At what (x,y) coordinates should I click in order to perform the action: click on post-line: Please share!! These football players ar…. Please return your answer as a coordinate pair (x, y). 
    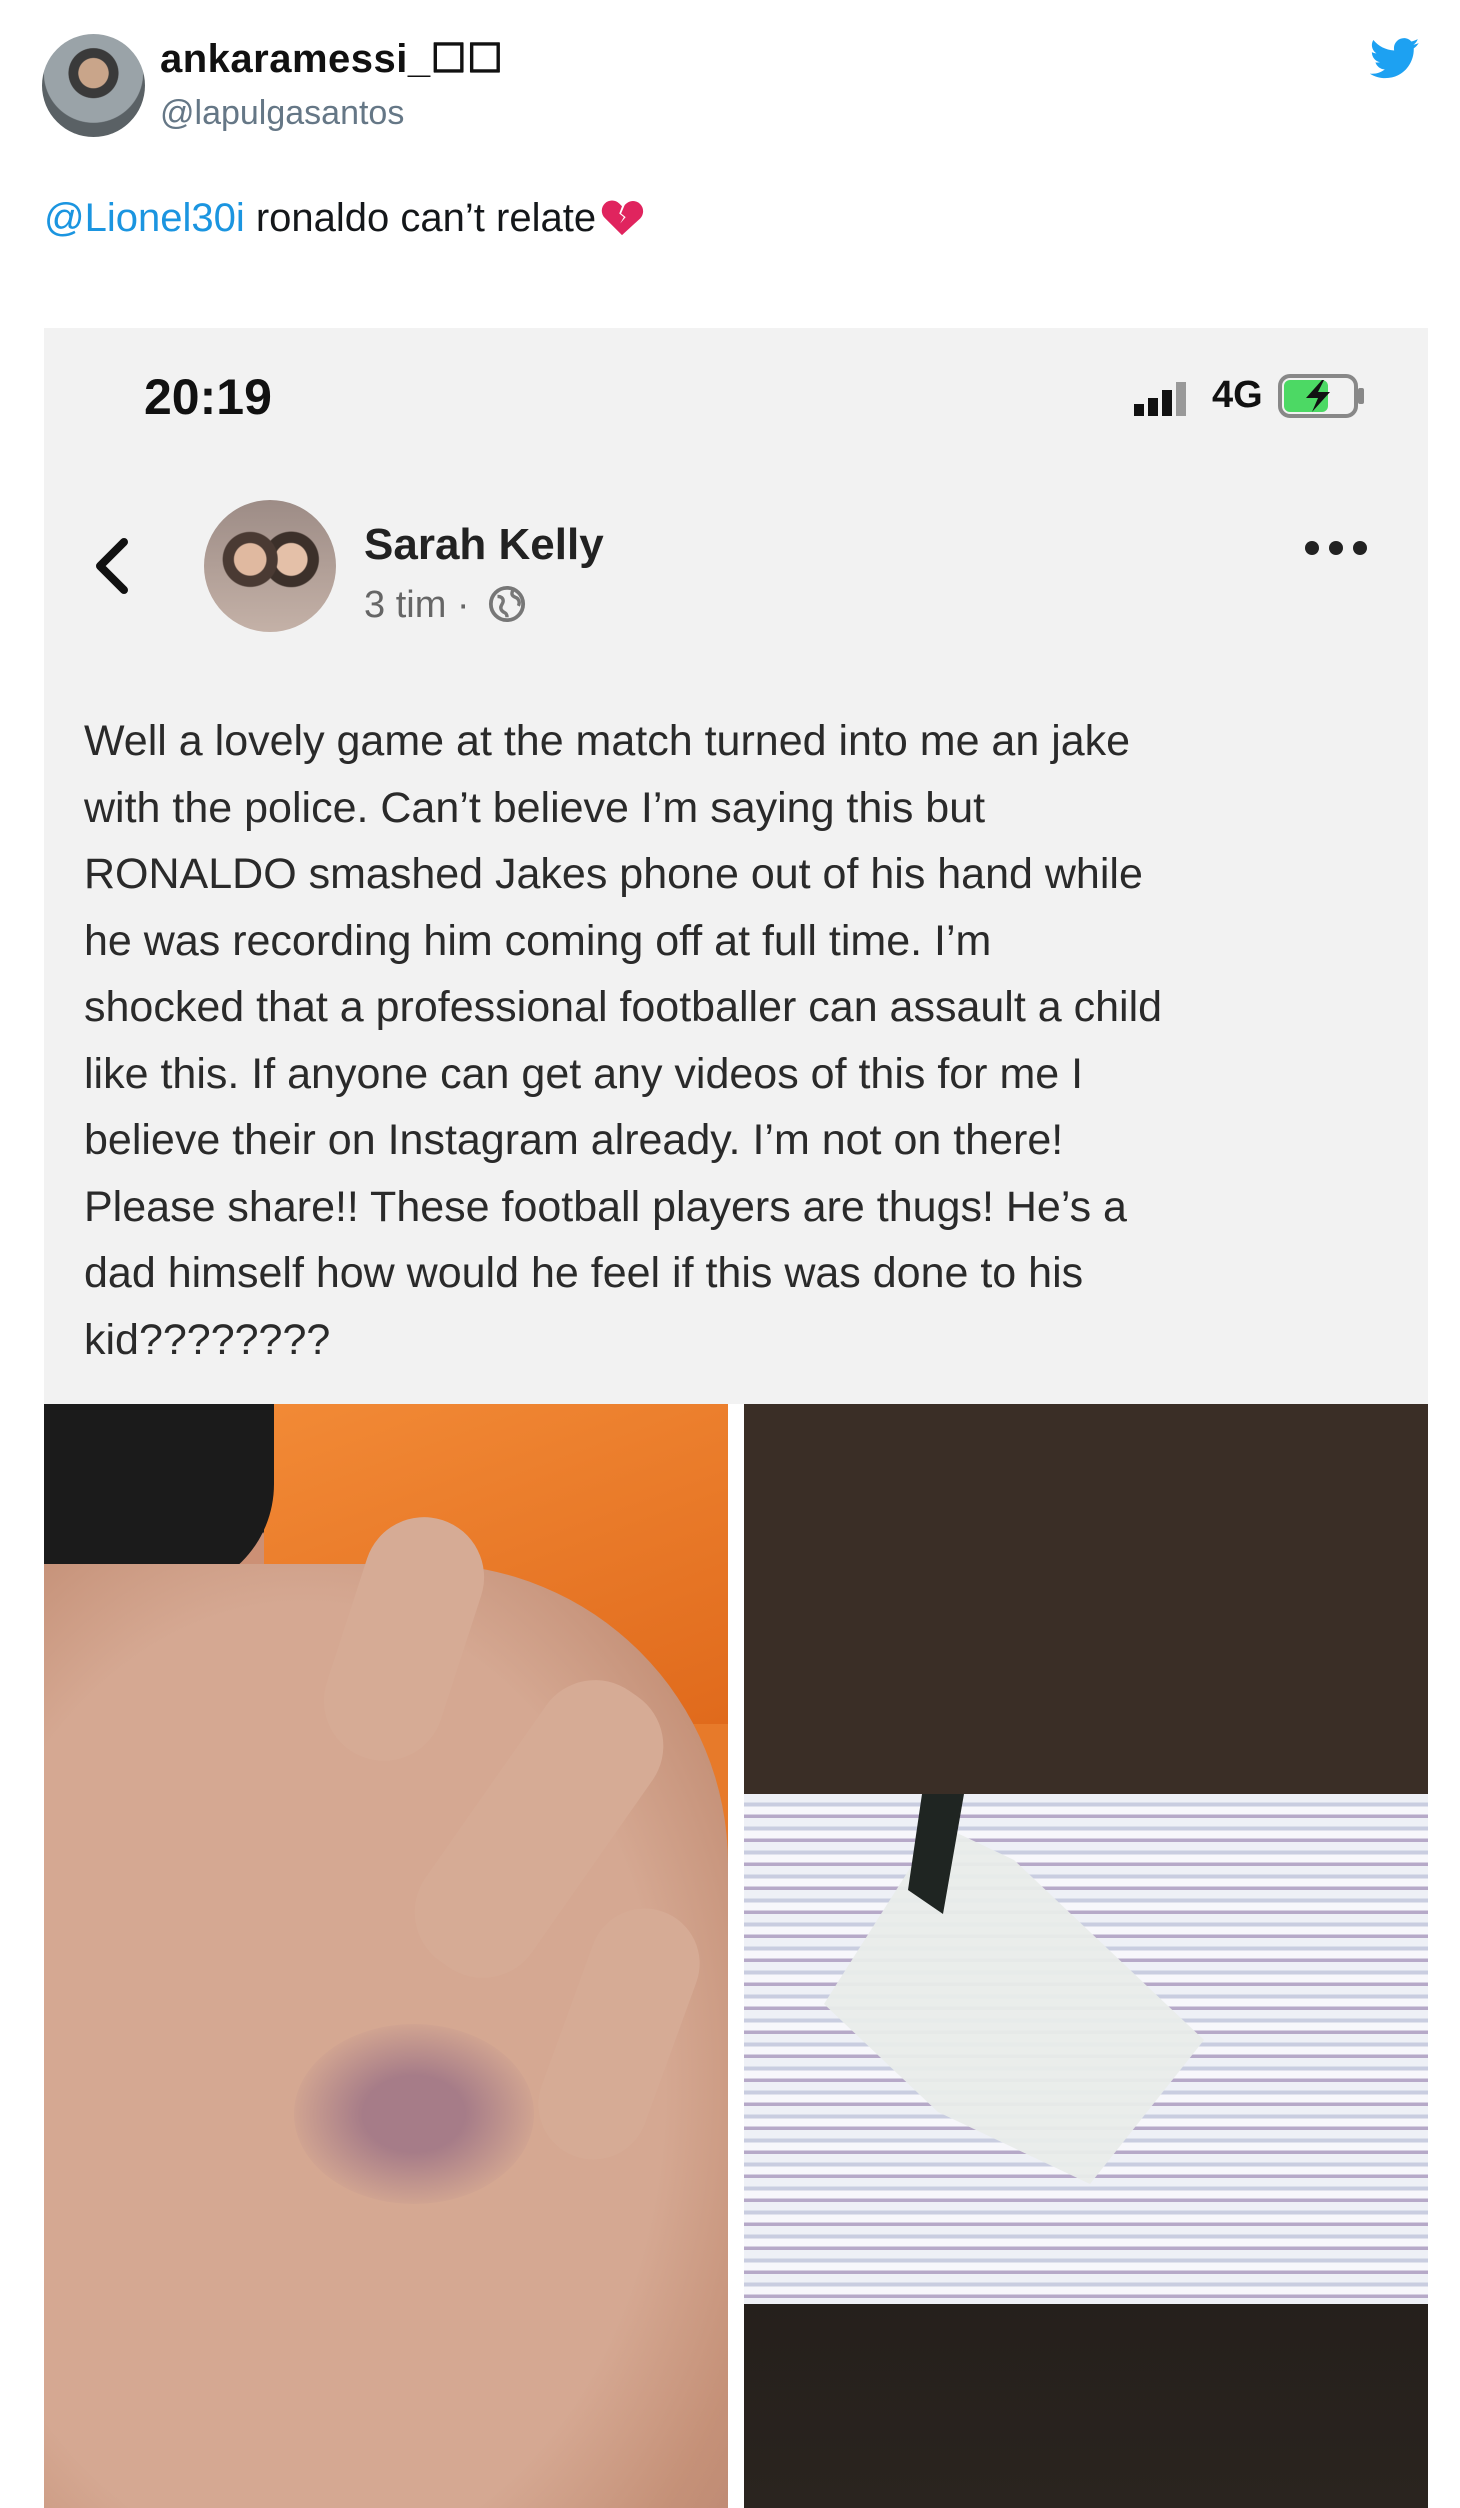
    Looking at the image, I should click on (605, 1206).